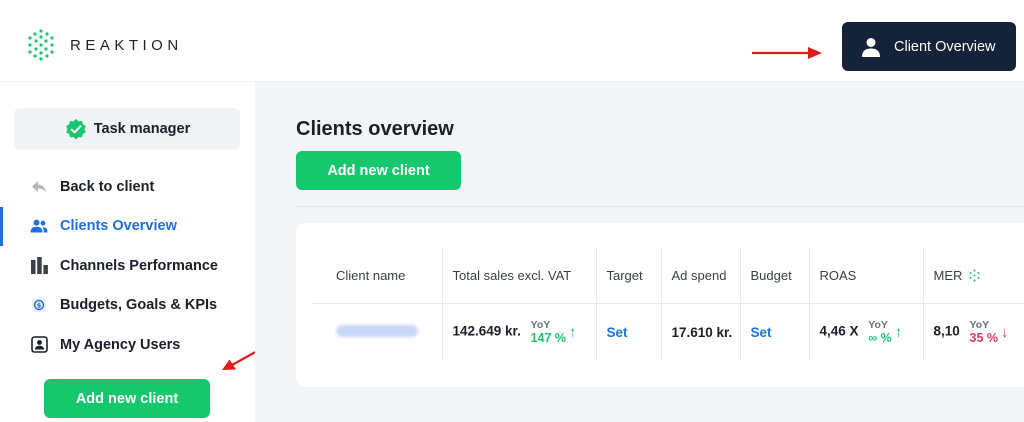 The width and height of the screenshot is (1024, 422). I want to click on sidebar-item-label: Clients Overview, so click(118, 226).